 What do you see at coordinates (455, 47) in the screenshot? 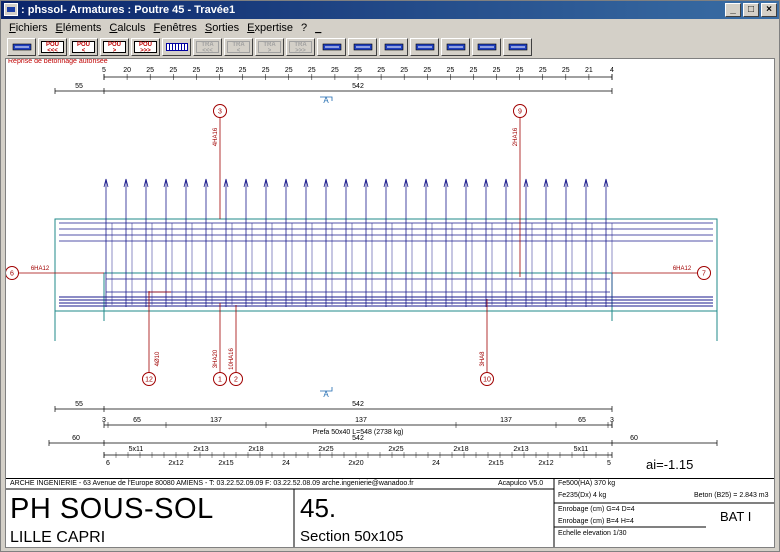
I see `transfer-button` at bounding box center [455, 47].